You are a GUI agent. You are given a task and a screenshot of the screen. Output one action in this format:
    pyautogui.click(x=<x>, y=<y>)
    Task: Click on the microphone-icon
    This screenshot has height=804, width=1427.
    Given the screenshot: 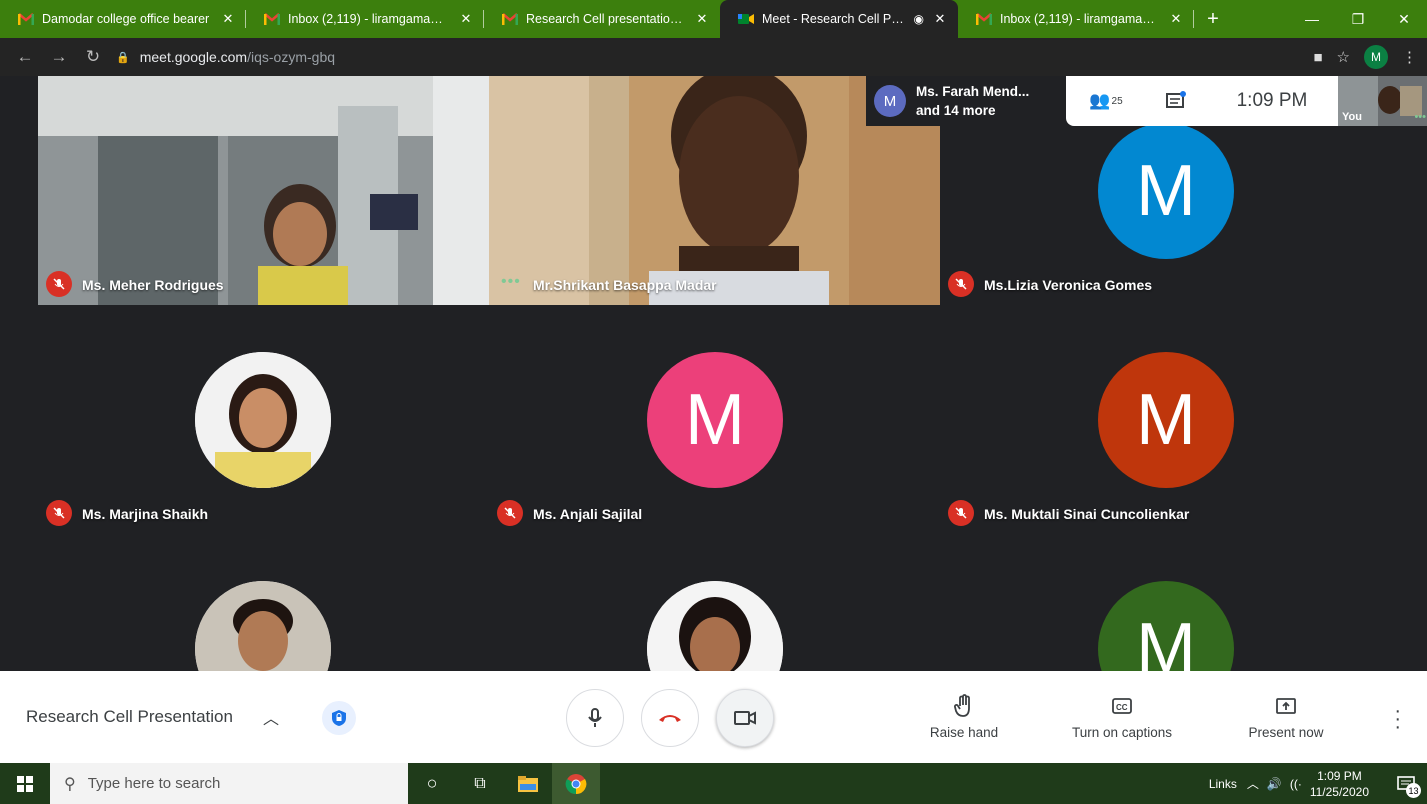 What is the action you would take?
    pyautogui.click(x=595, y=717)
    